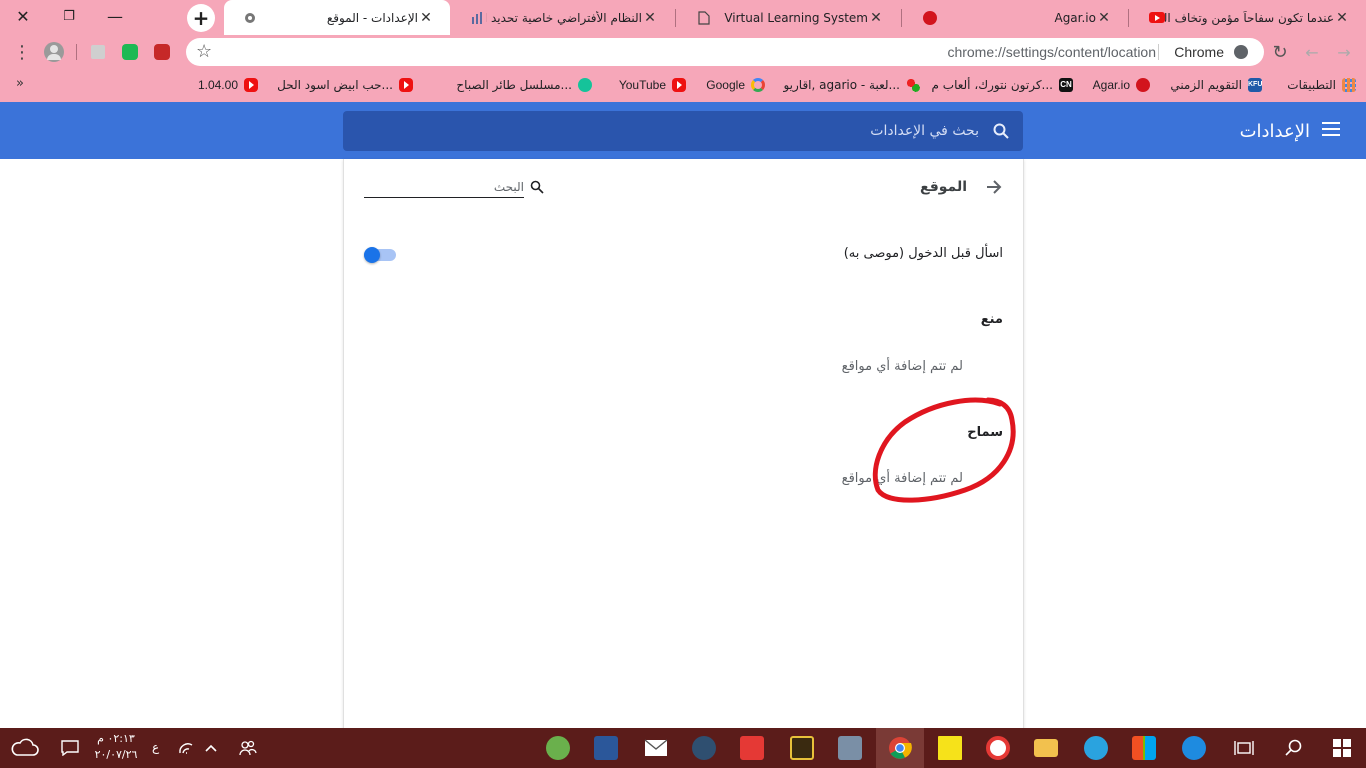 The height and width of the screenshot is (768, 1366). I want to click on tab-title: النظام الأفتراضي خاصية تحديد الموقع, so click(564, 17).